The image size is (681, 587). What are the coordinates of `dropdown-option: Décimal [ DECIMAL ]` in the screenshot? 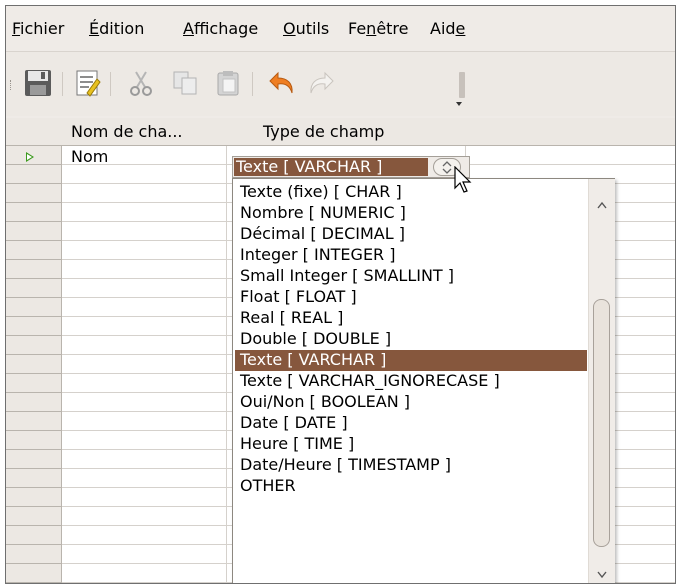 It's located at (411, 234).